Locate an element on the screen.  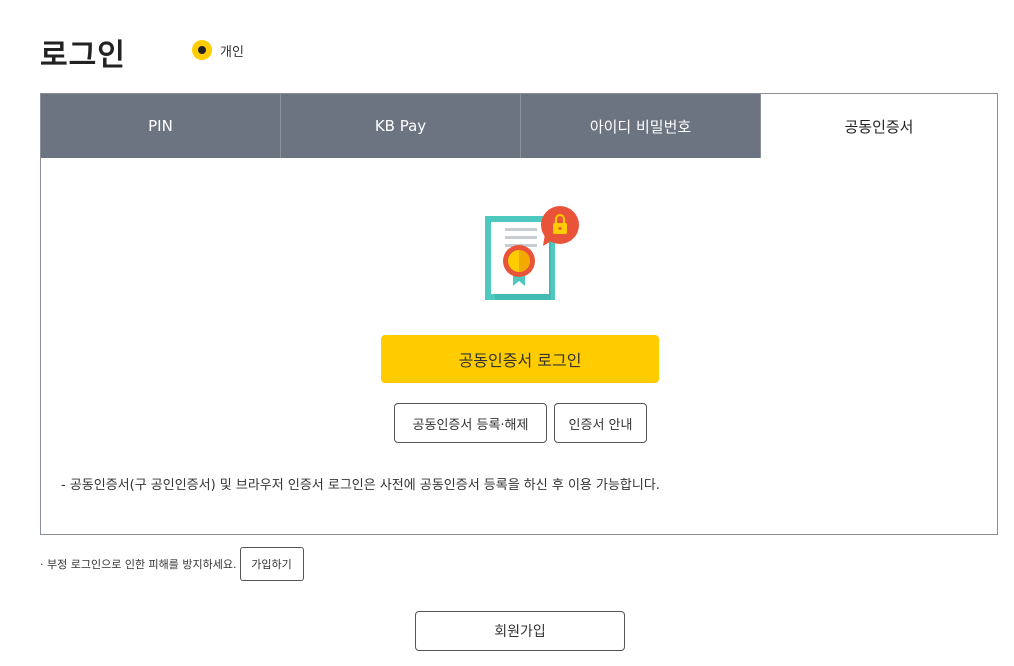
user-type-label: 개인 is located at coordinates (232, 52).